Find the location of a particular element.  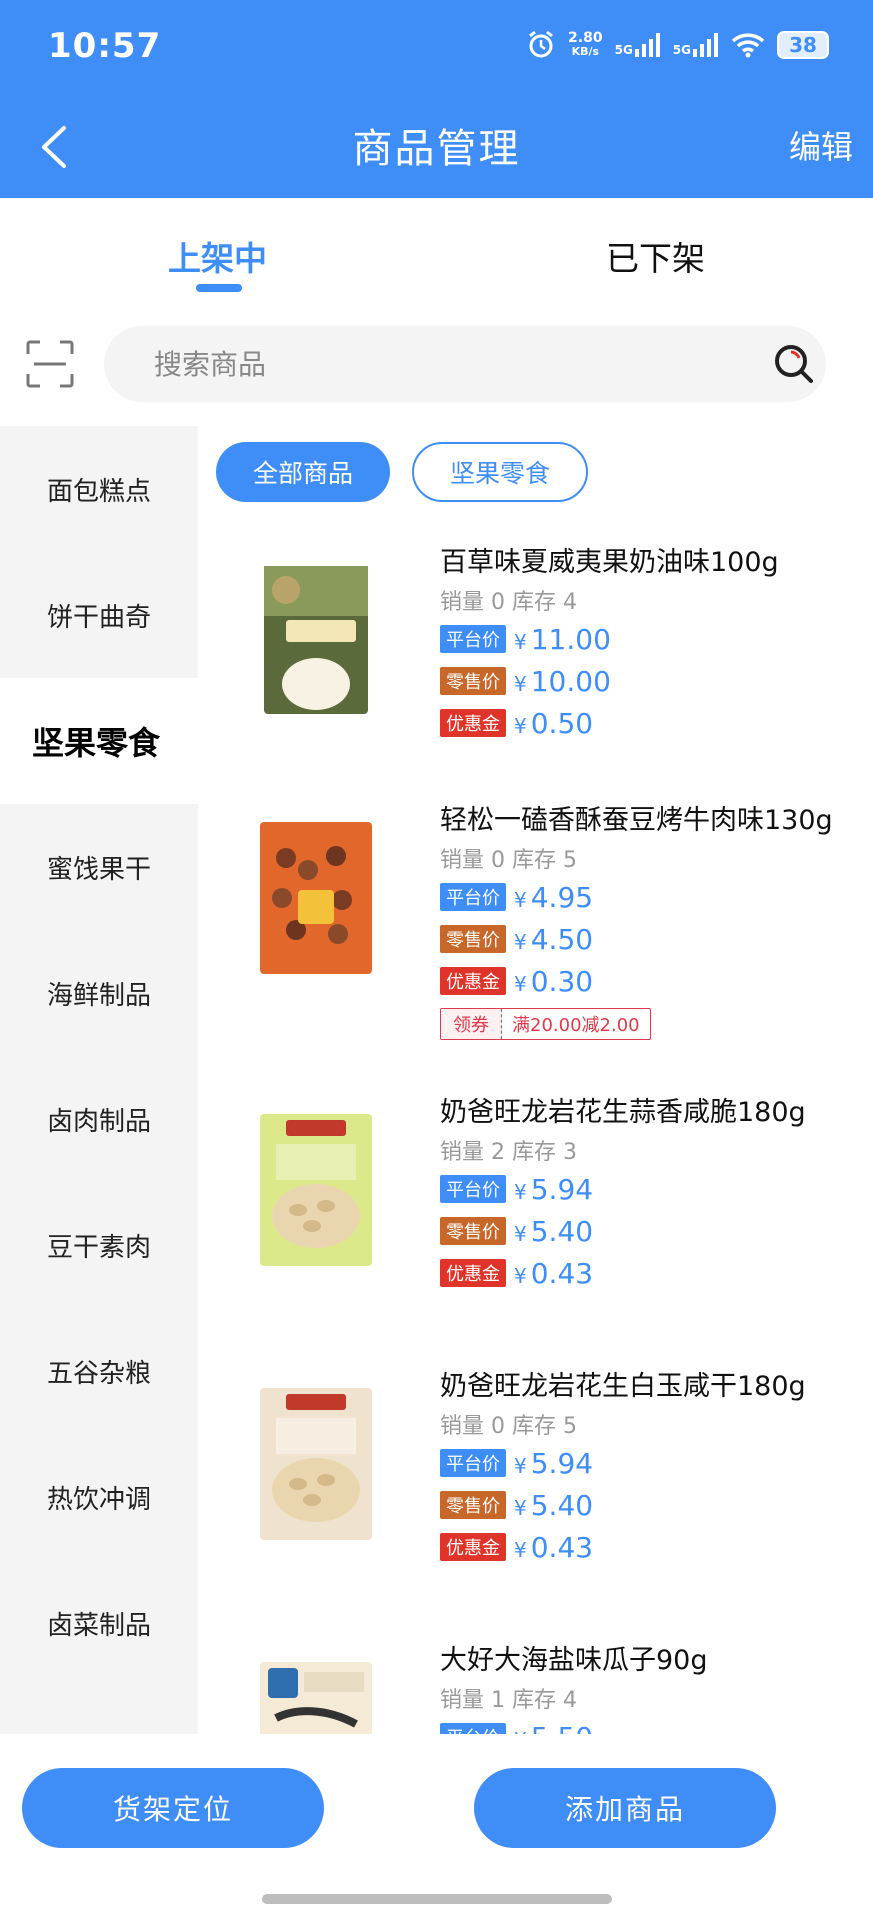

product-stats: 销量 1 库存 4 is located at coordinates (509, 1700).